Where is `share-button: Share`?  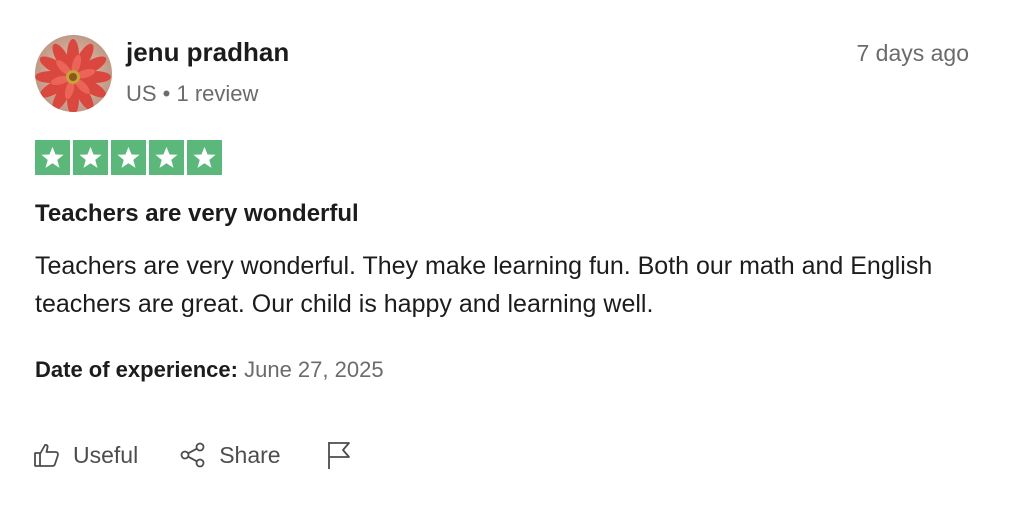 share-button: Share is located at coordinates (230, 455).